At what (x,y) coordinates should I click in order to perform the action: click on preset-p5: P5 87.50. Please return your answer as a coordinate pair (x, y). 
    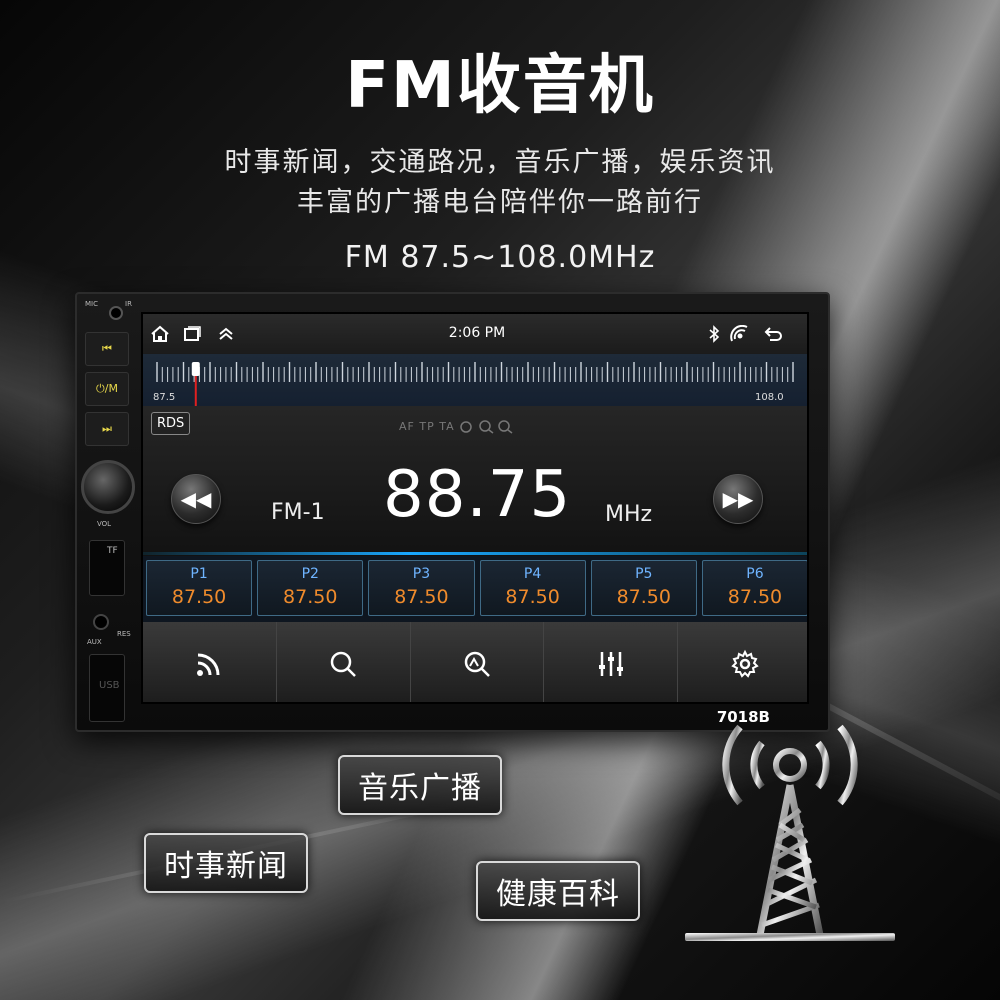
    Looking at the image, I should click on (643, 588).